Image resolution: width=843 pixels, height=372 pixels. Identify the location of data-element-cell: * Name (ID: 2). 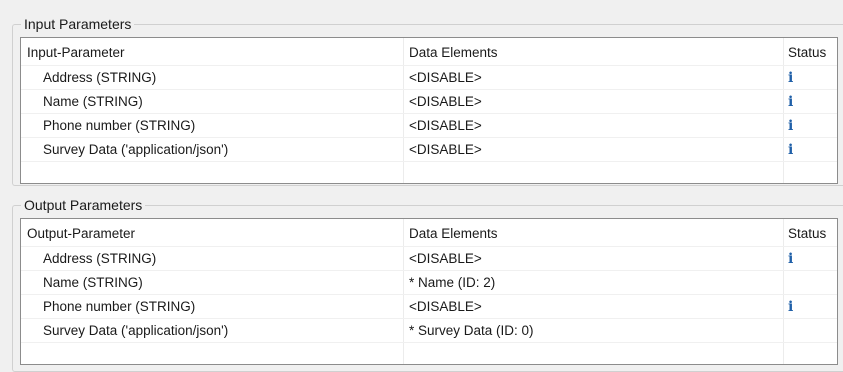
(593, 283).